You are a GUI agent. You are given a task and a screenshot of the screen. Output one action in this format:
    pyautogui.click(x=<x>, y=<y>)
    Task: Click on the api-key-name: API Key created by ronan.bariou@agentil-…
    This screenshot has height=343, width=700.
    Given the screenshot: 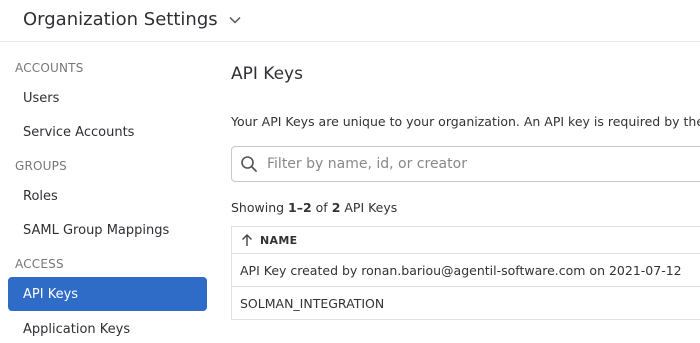 What is the action you would take?
    pyautogui.click(x=461, y=270)
    